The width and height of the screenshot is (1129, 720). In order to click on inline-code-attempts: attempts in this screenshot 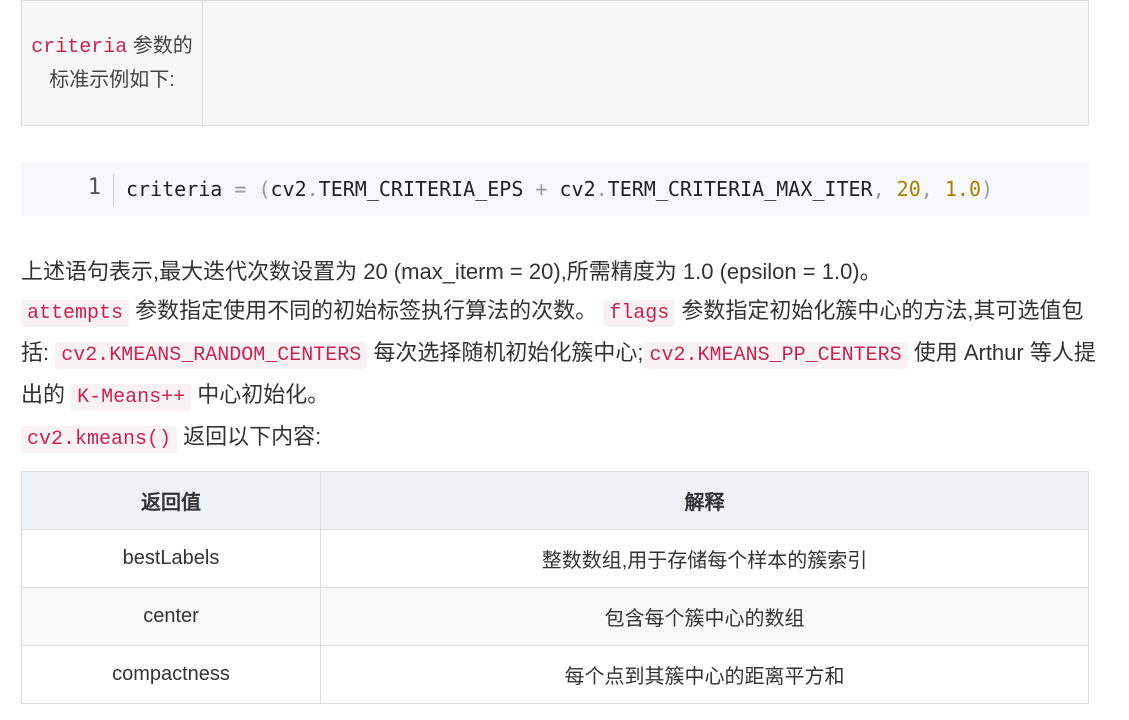, I will do `click(75, 313)`.